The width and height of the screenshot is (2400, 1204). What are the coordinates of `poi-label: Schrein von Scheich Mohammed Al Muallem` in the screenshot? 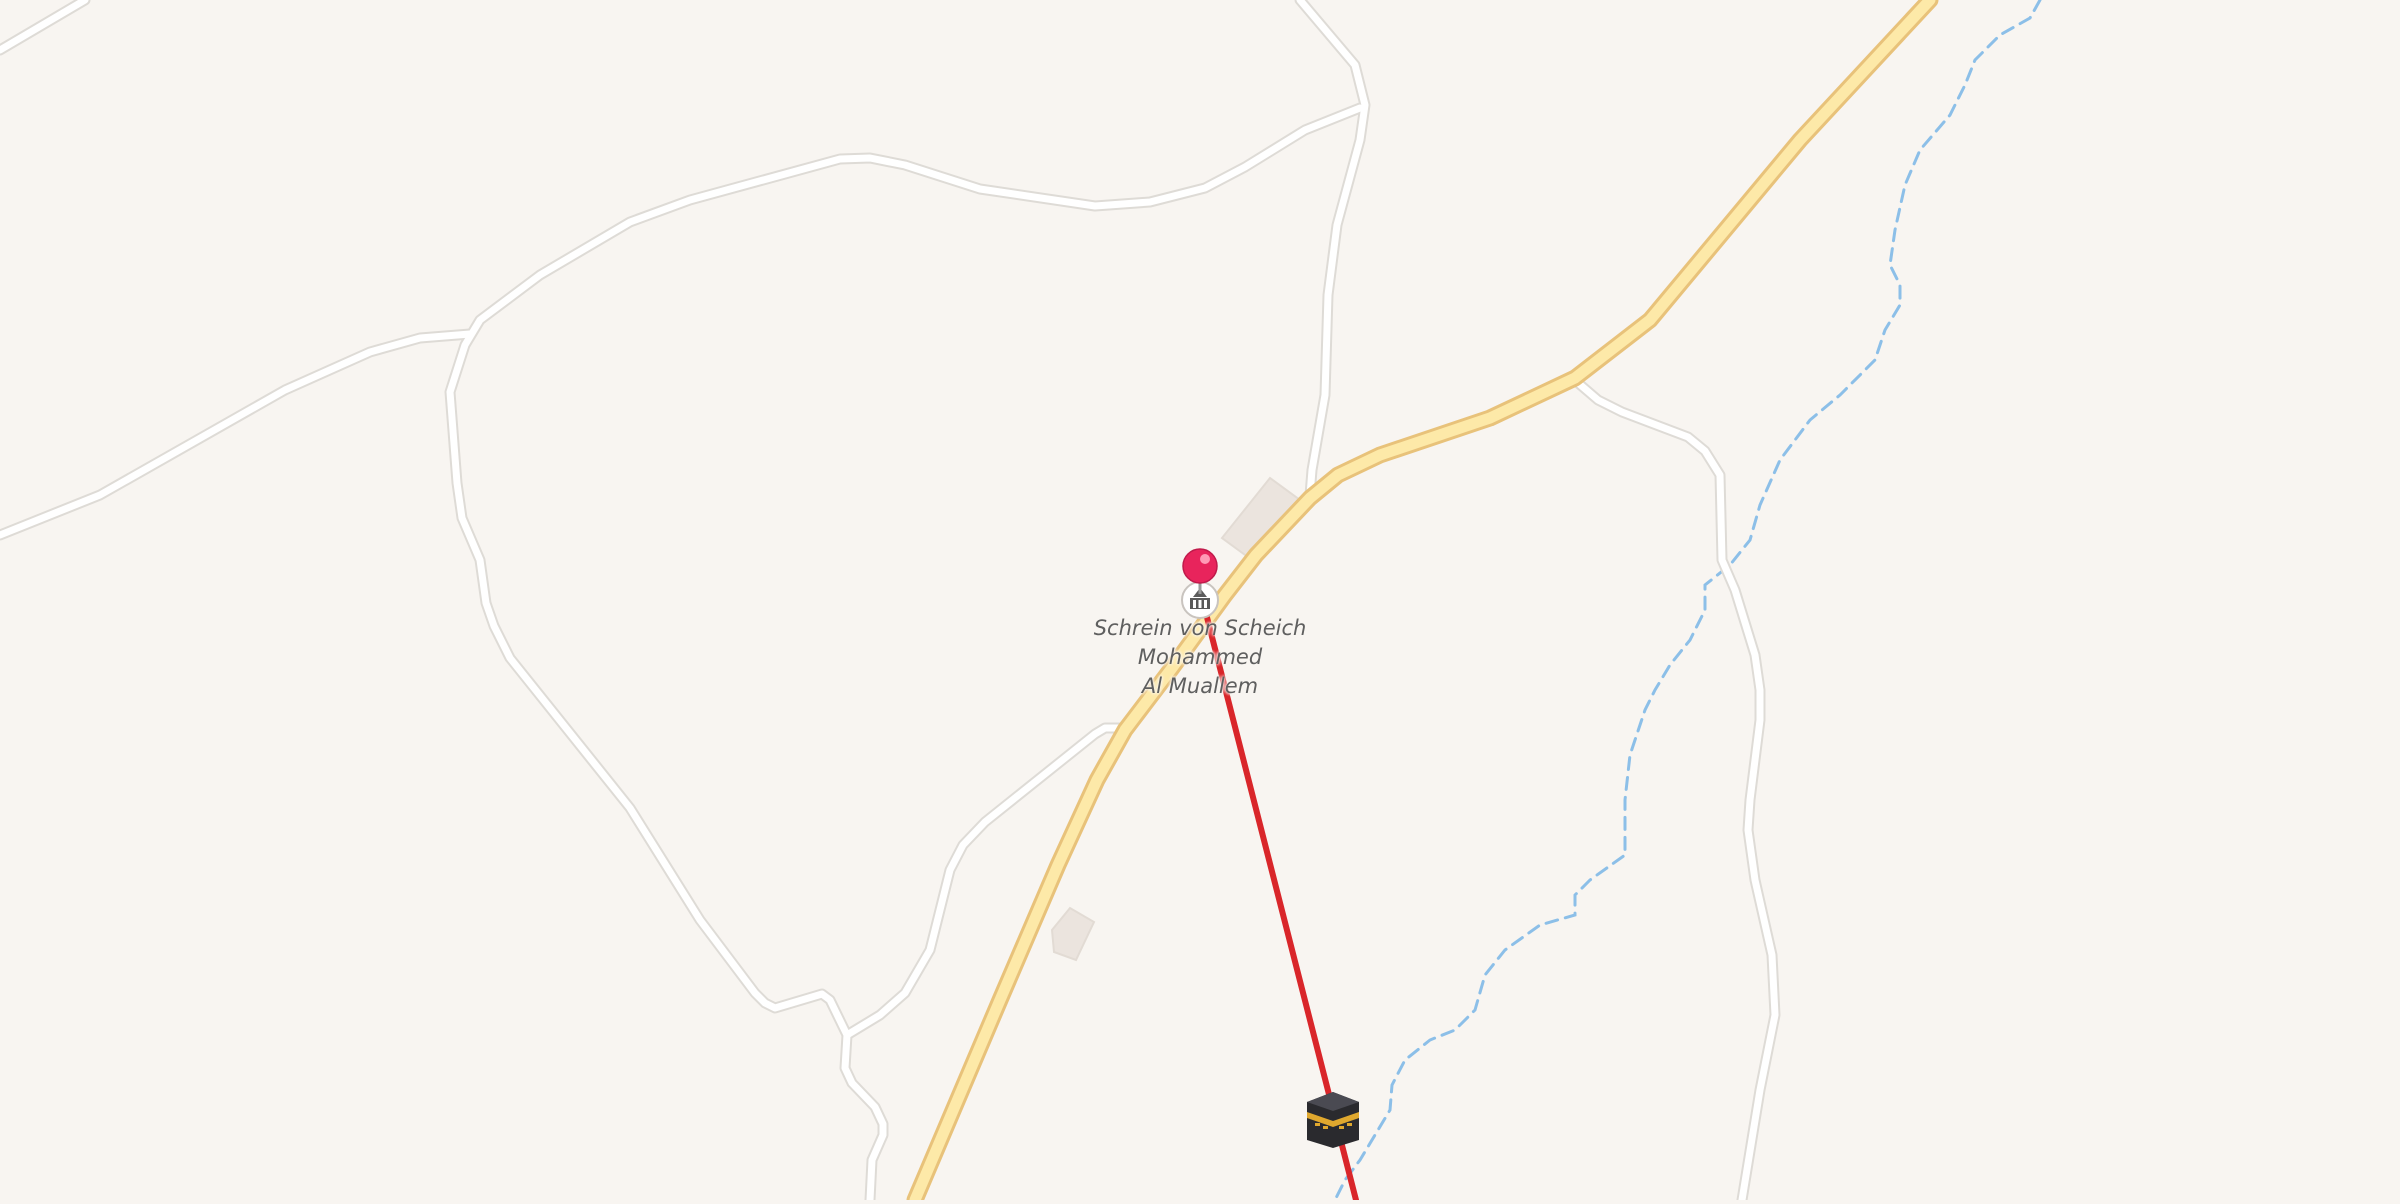 It's located at (1200, 657).